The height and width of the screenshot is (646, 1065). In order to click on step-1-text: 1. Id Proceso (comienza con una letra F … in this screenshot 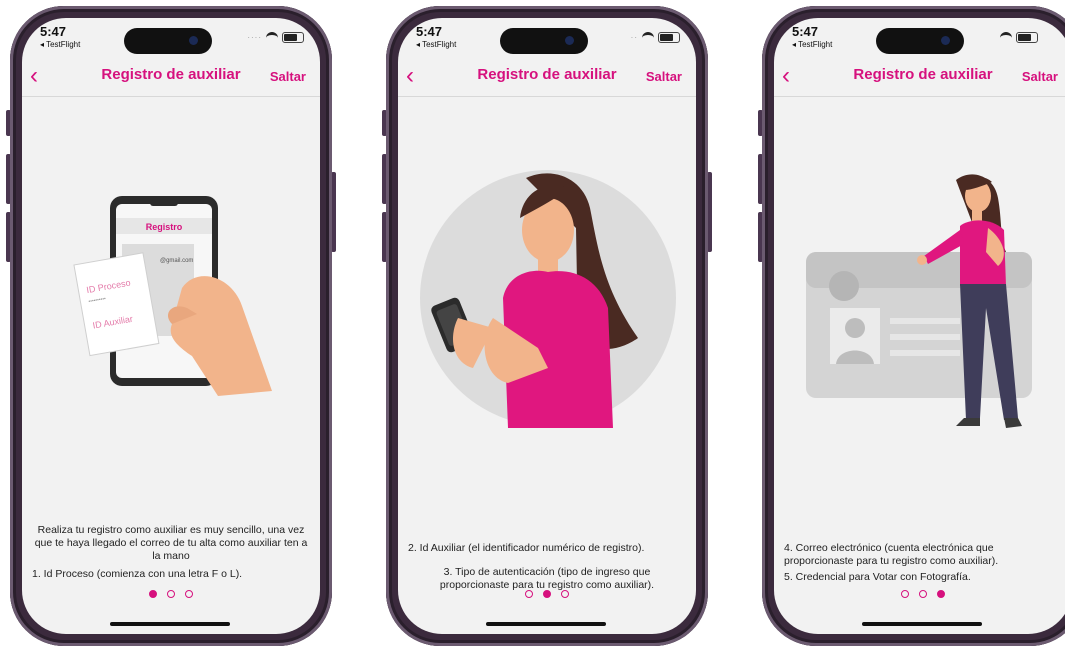, I will do `click(137, 574)`.